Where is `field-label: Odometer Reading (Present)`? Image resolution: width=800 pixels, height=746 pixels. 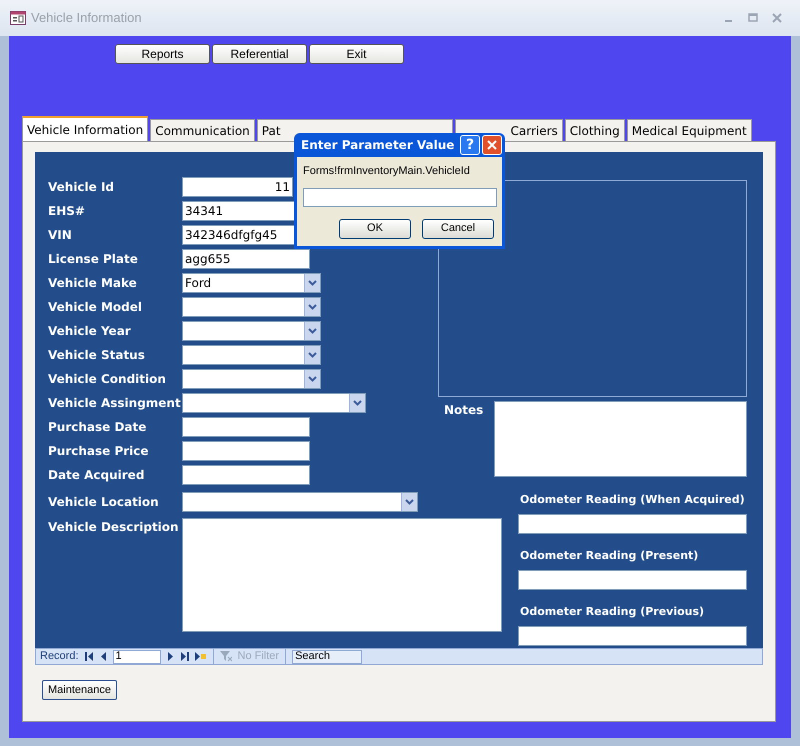 field-label: Odometer Reading (Present) is located at coordinates (609, 556).